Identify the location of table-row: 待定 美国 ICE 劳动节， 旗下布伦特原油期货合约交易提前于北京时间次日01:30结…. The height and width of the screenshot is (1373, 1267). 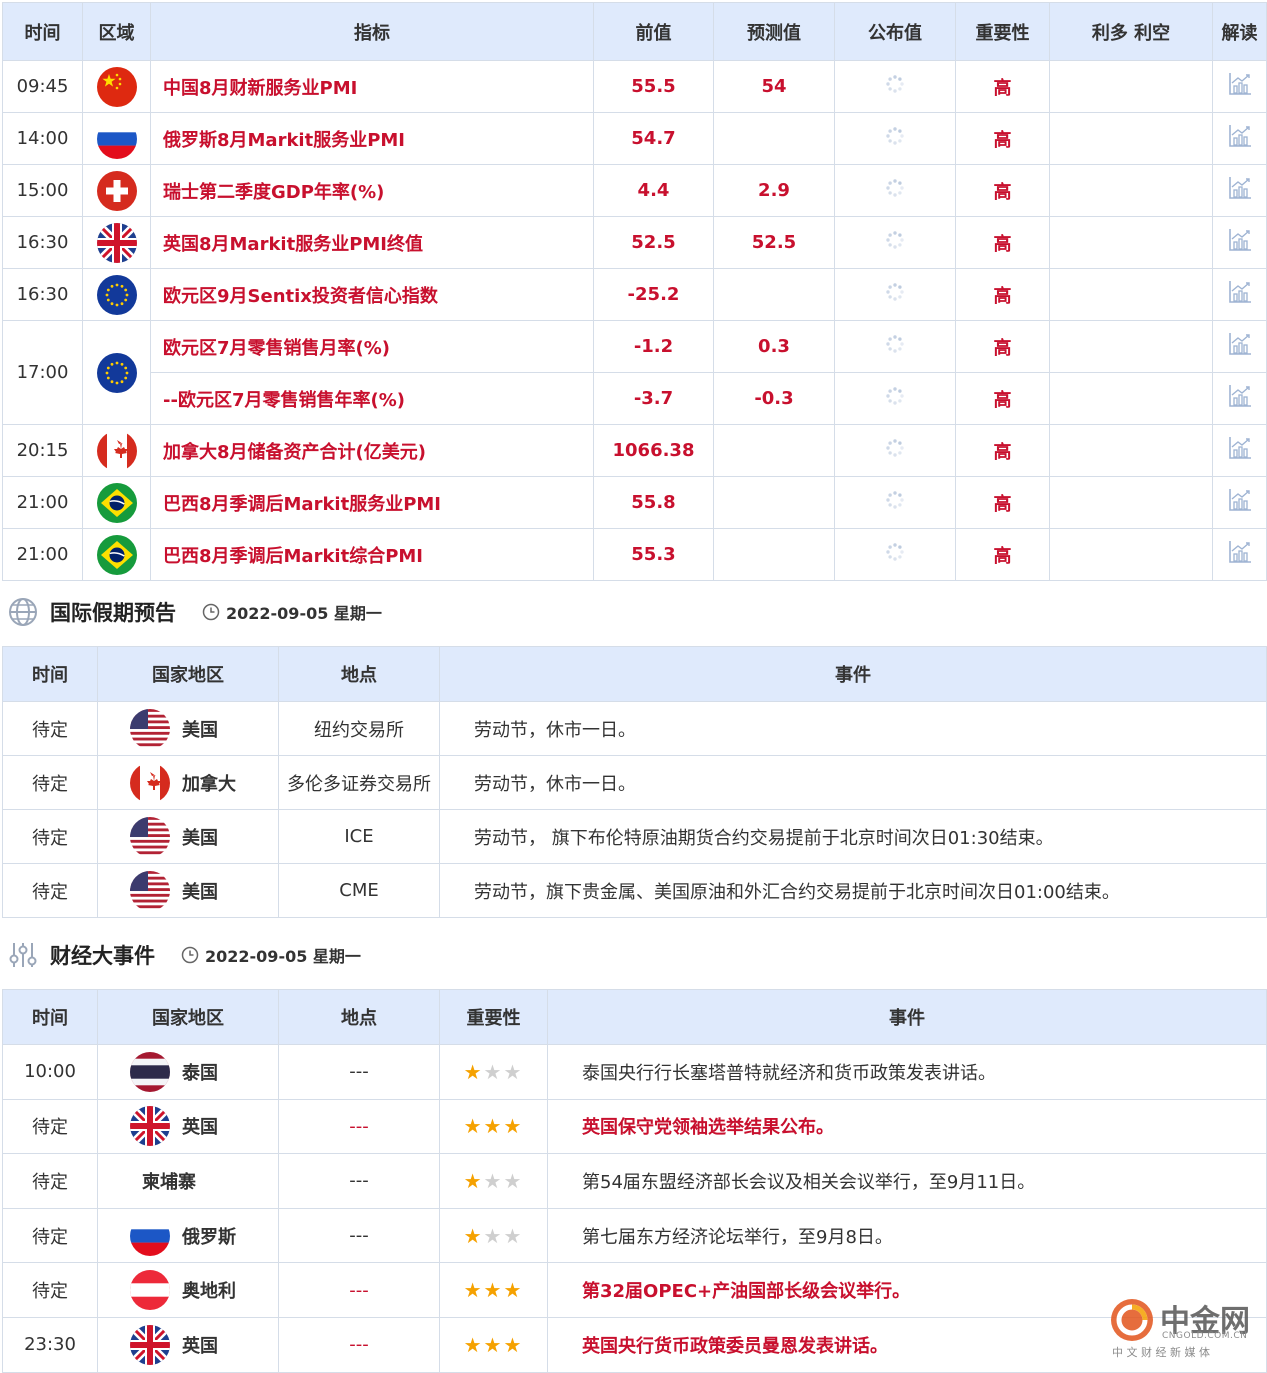
(634, 836).